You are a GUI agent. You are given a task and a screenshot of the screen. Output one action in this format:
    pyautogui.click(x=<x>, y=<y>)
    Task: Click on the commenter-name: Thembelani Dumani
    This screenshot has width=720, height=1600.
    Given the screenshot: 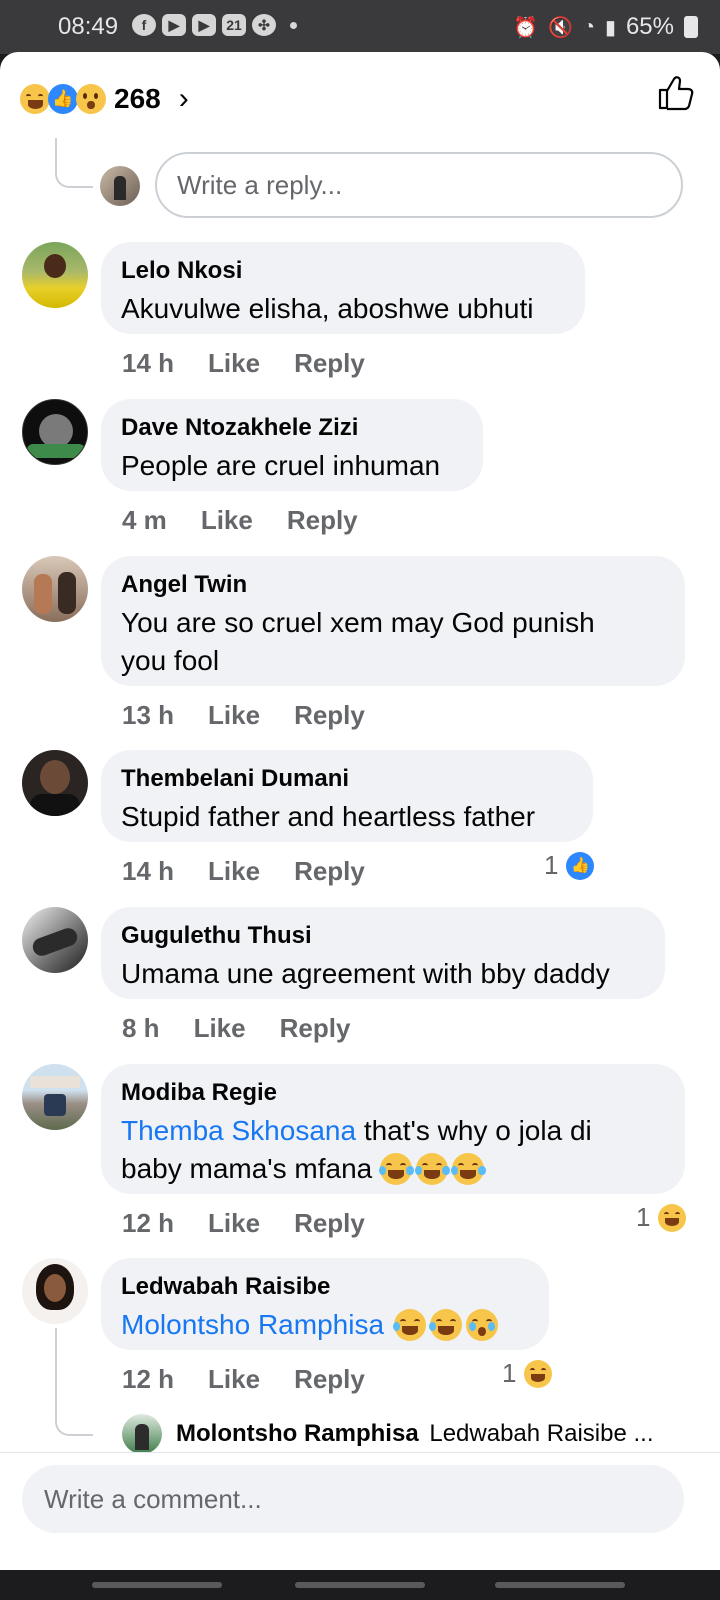 What is the action you would take?
    pyautogui.click(x=347, y=779)
    